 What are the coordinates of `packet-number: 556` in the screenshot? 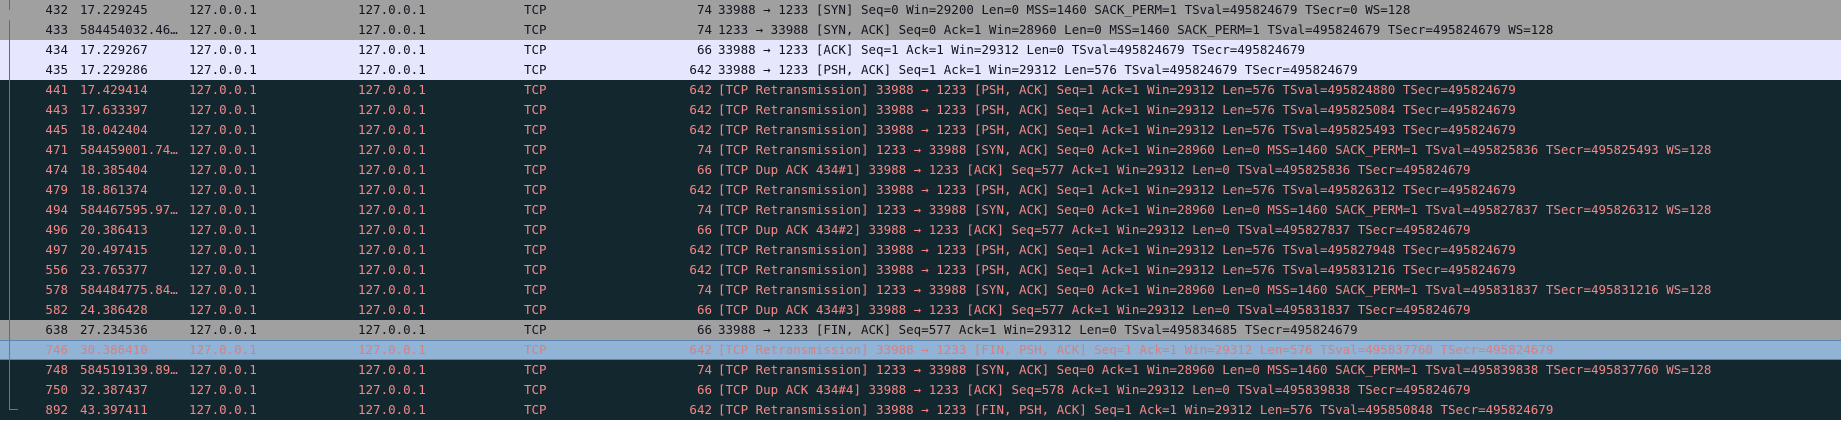 It's located at (56, 269).